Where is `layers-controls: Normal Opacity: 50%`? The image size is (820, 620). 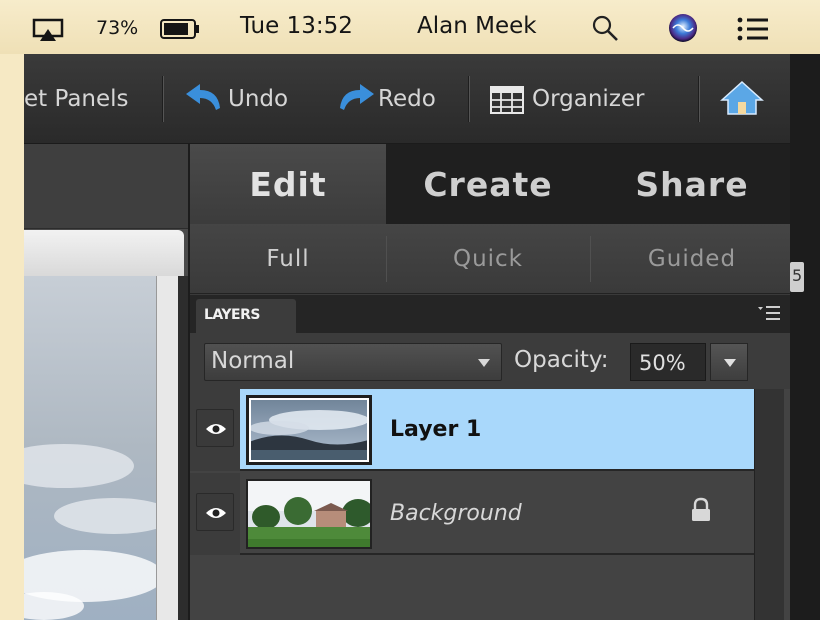 layers-controls: Normal Opacity: 50% is located at coordinates (490, 361).